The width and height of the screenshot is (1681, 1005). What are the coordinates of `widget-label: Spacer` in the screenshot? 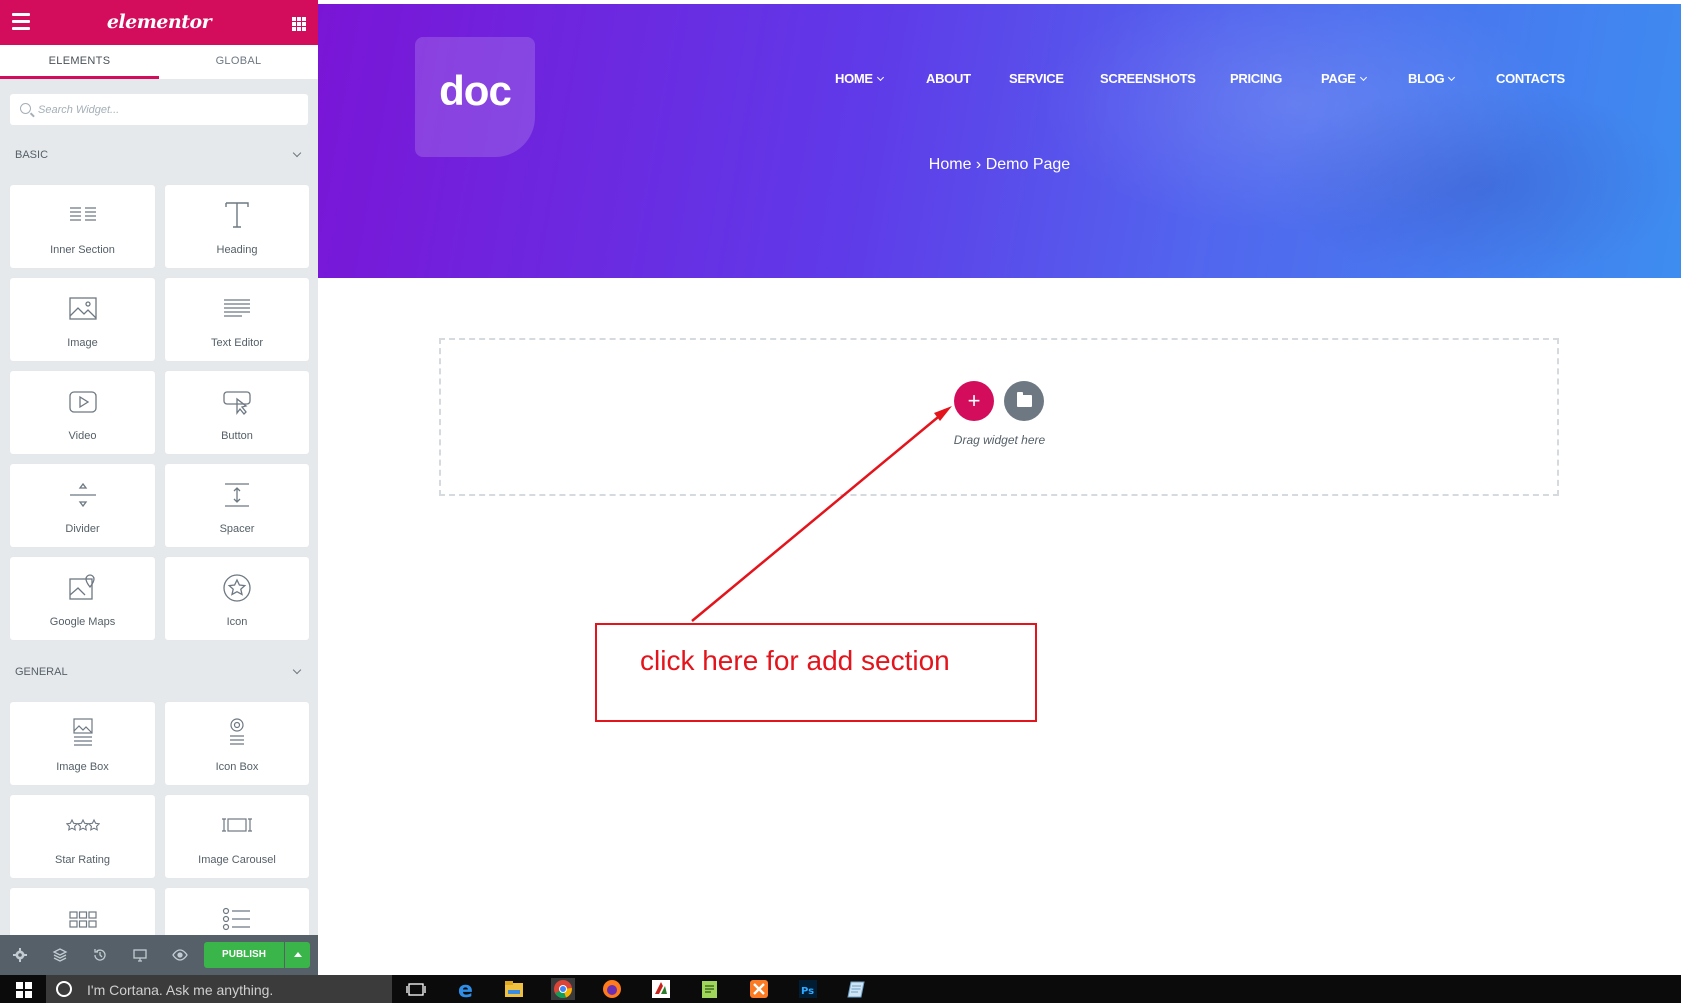 It's located at (237, 529).